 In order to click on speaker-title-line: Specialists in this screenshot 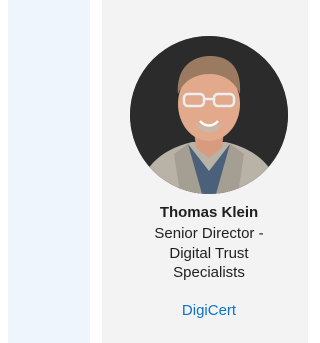, I will do `click(209, 272)`.